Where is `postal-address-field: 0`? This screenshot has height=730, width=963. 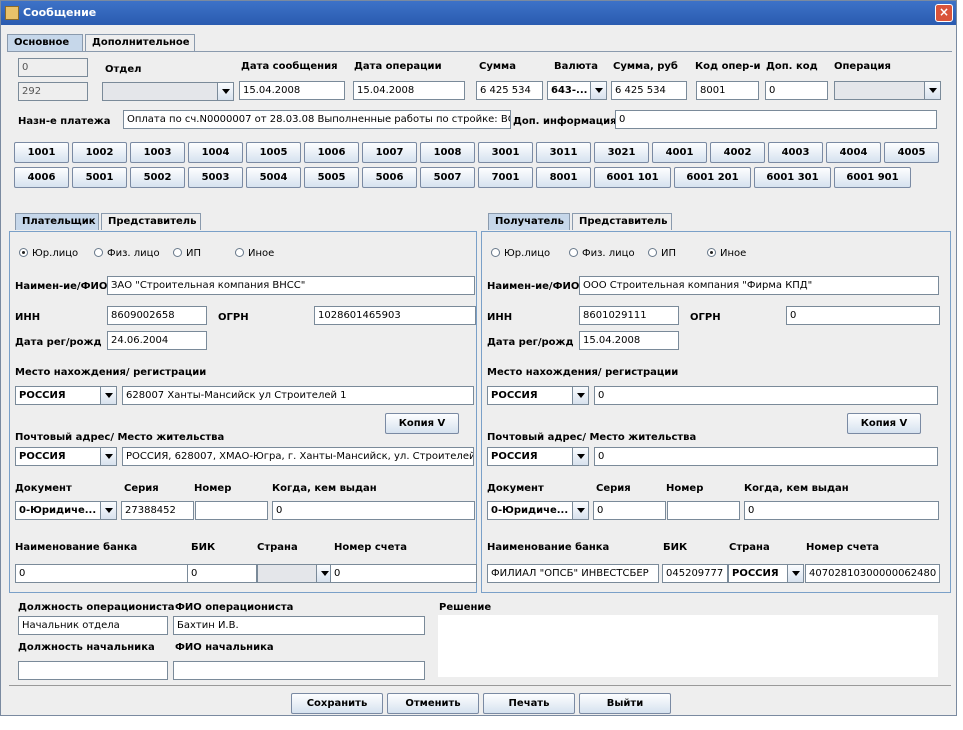
postal-address-field: 0 is located at coordinates (766, 456).